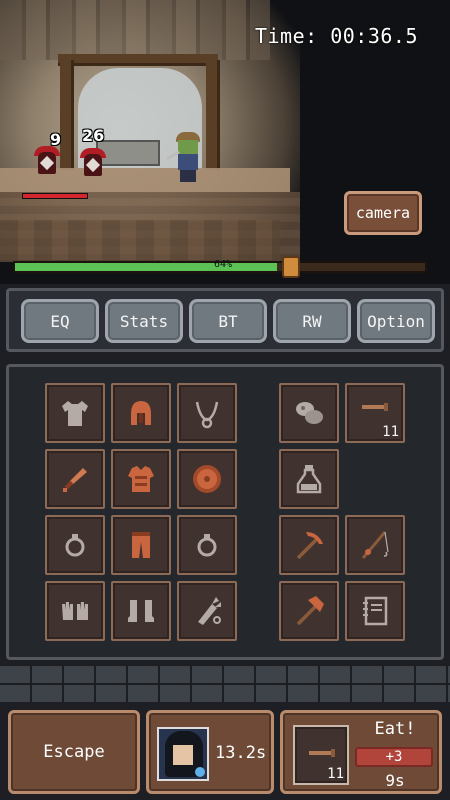 This screenshot has height=800, width=450. What do you see at coordinates (138, 60) in the screenshot?
I see `mine-beam` at bounding box center [138, 60].